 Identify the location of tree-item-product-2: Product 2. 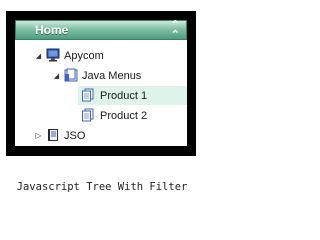
(132, 115).